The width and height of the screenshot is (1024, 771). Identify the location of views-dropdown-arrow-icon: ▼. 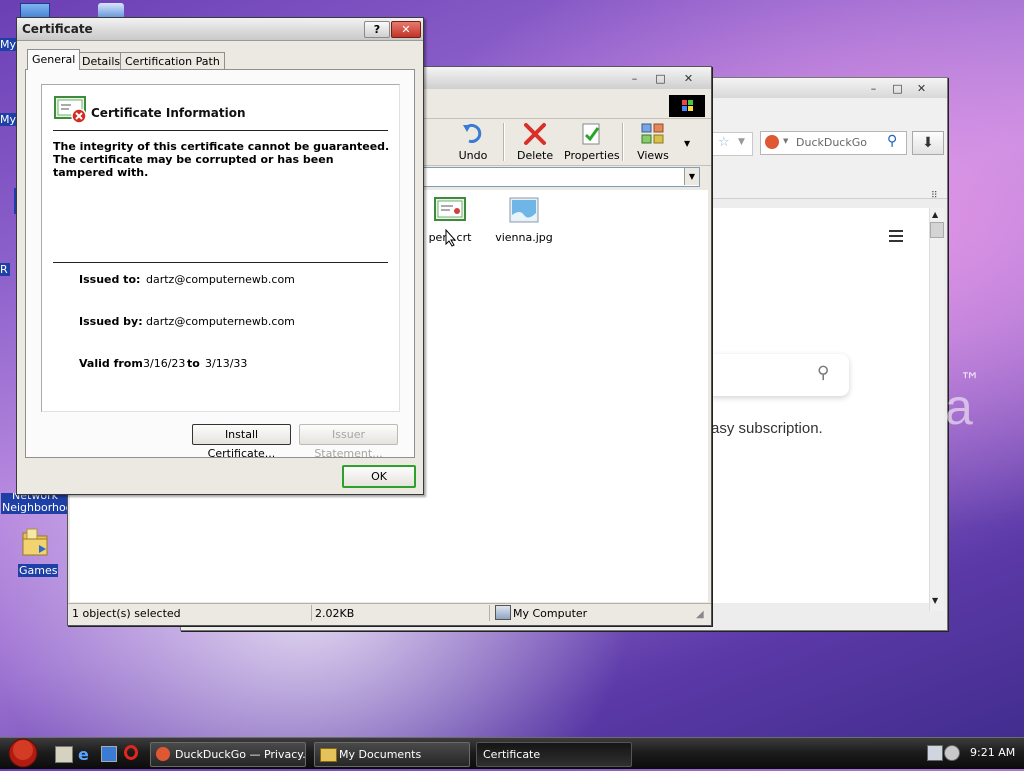
(687, 143).